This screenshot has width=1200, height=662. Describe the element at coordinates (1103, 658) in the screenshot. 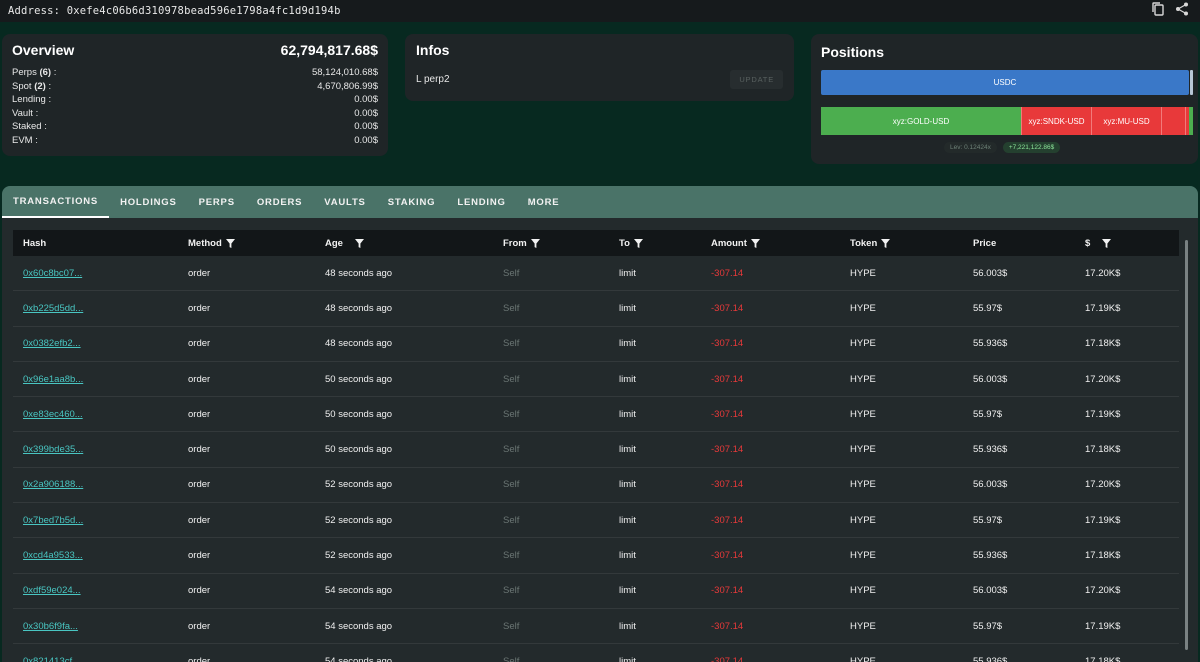

I see `cell-usd: 17.18K$` at that location.